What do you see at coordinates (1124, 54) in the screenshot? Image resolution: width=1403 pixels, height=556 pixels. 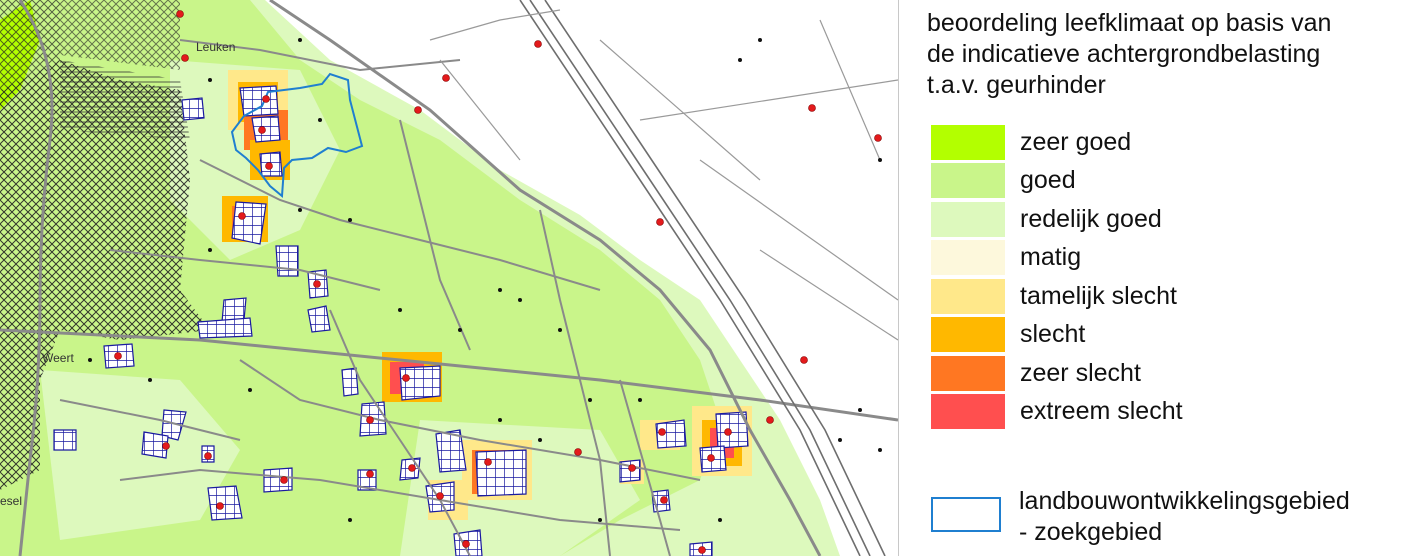 I see `legend-title-line: de indicatieve achtergrondbelasting` at bounding box center [1124, 54].